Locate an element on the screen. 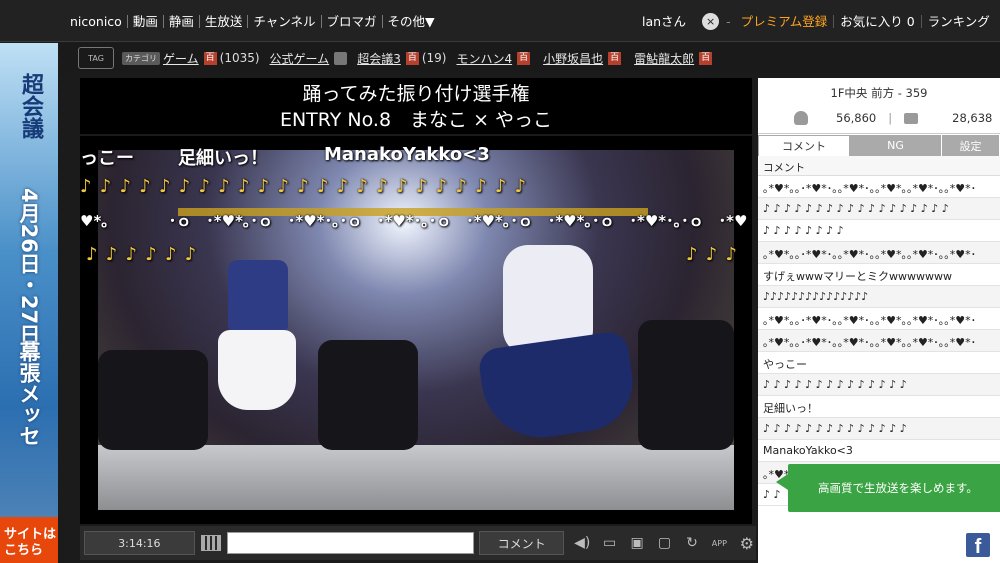  ad-date: 4月26日・27日 is located at coordinates (29, 267).